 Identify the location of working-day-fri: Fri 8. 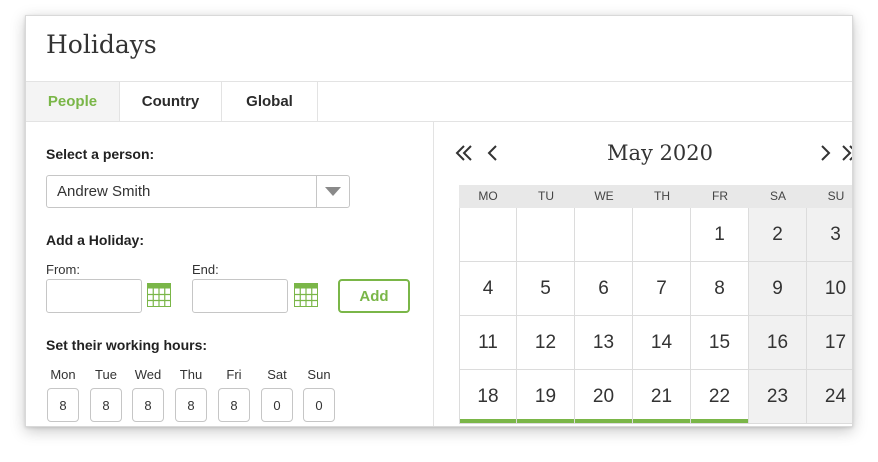
(234, 394).